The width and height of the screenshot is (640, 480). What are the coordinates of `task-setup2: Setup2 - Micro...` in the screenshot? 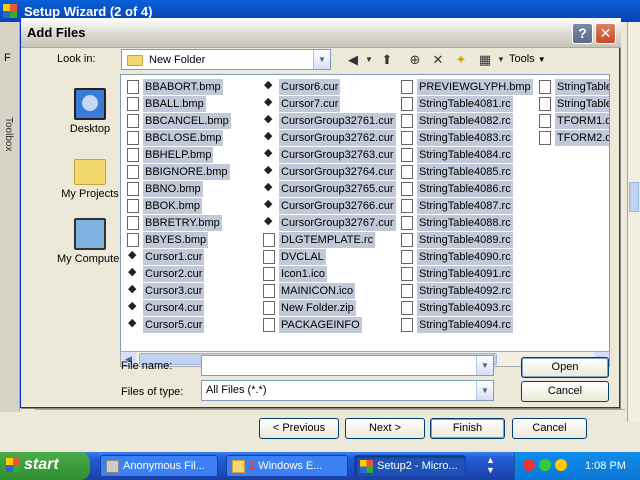 It's located at (410, 466).